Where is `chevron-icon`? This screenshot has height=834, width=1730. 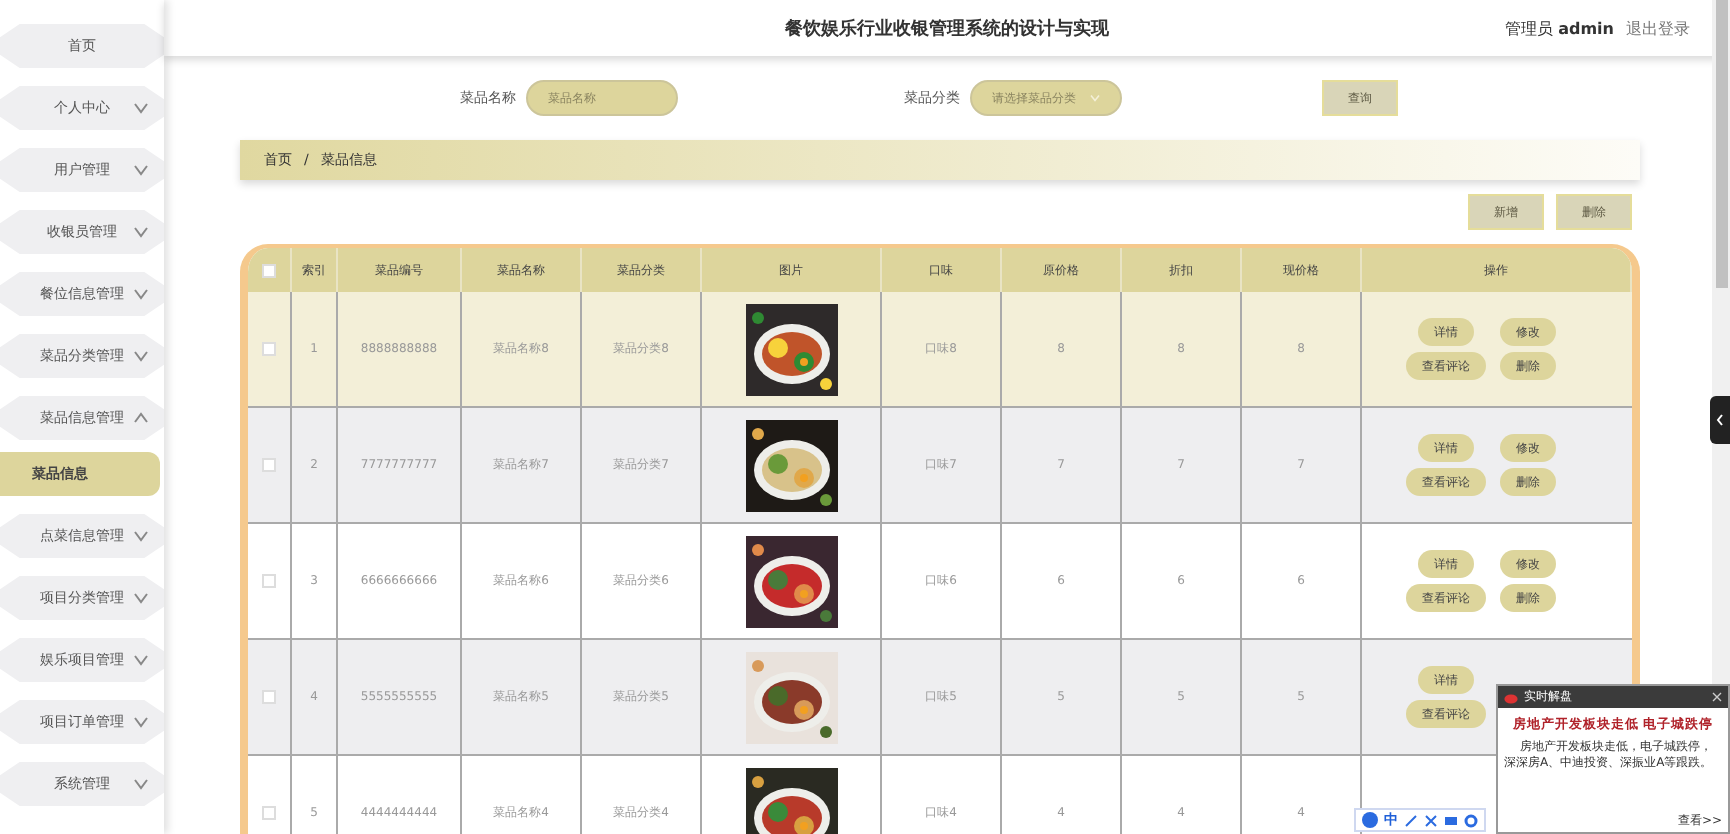 chevron-icon is located at coordinates (1720, 420).